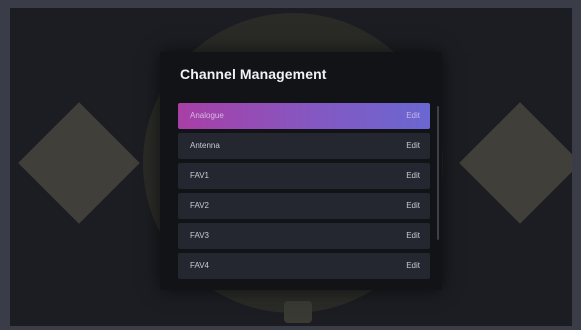 The width and height of the screenshot is (581, 330). I want to click on list-item-label: FAV4, so click(199, 265).